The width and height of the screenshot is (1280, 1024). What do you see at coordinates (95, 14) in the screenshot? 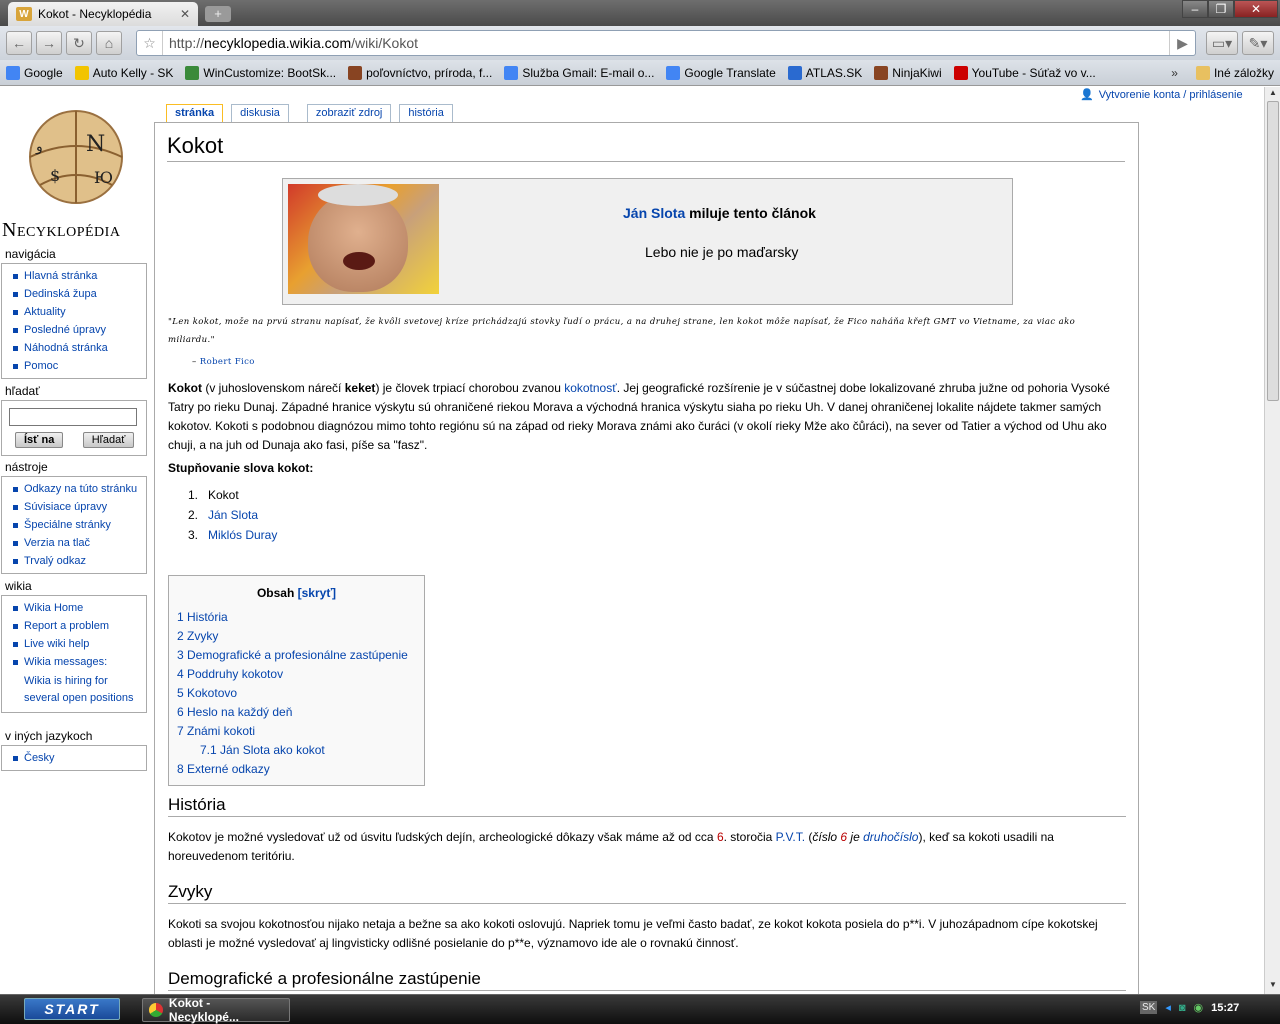
I see `tab-title: Kokot - Necyklopédia` at bounding box center [95, 14].